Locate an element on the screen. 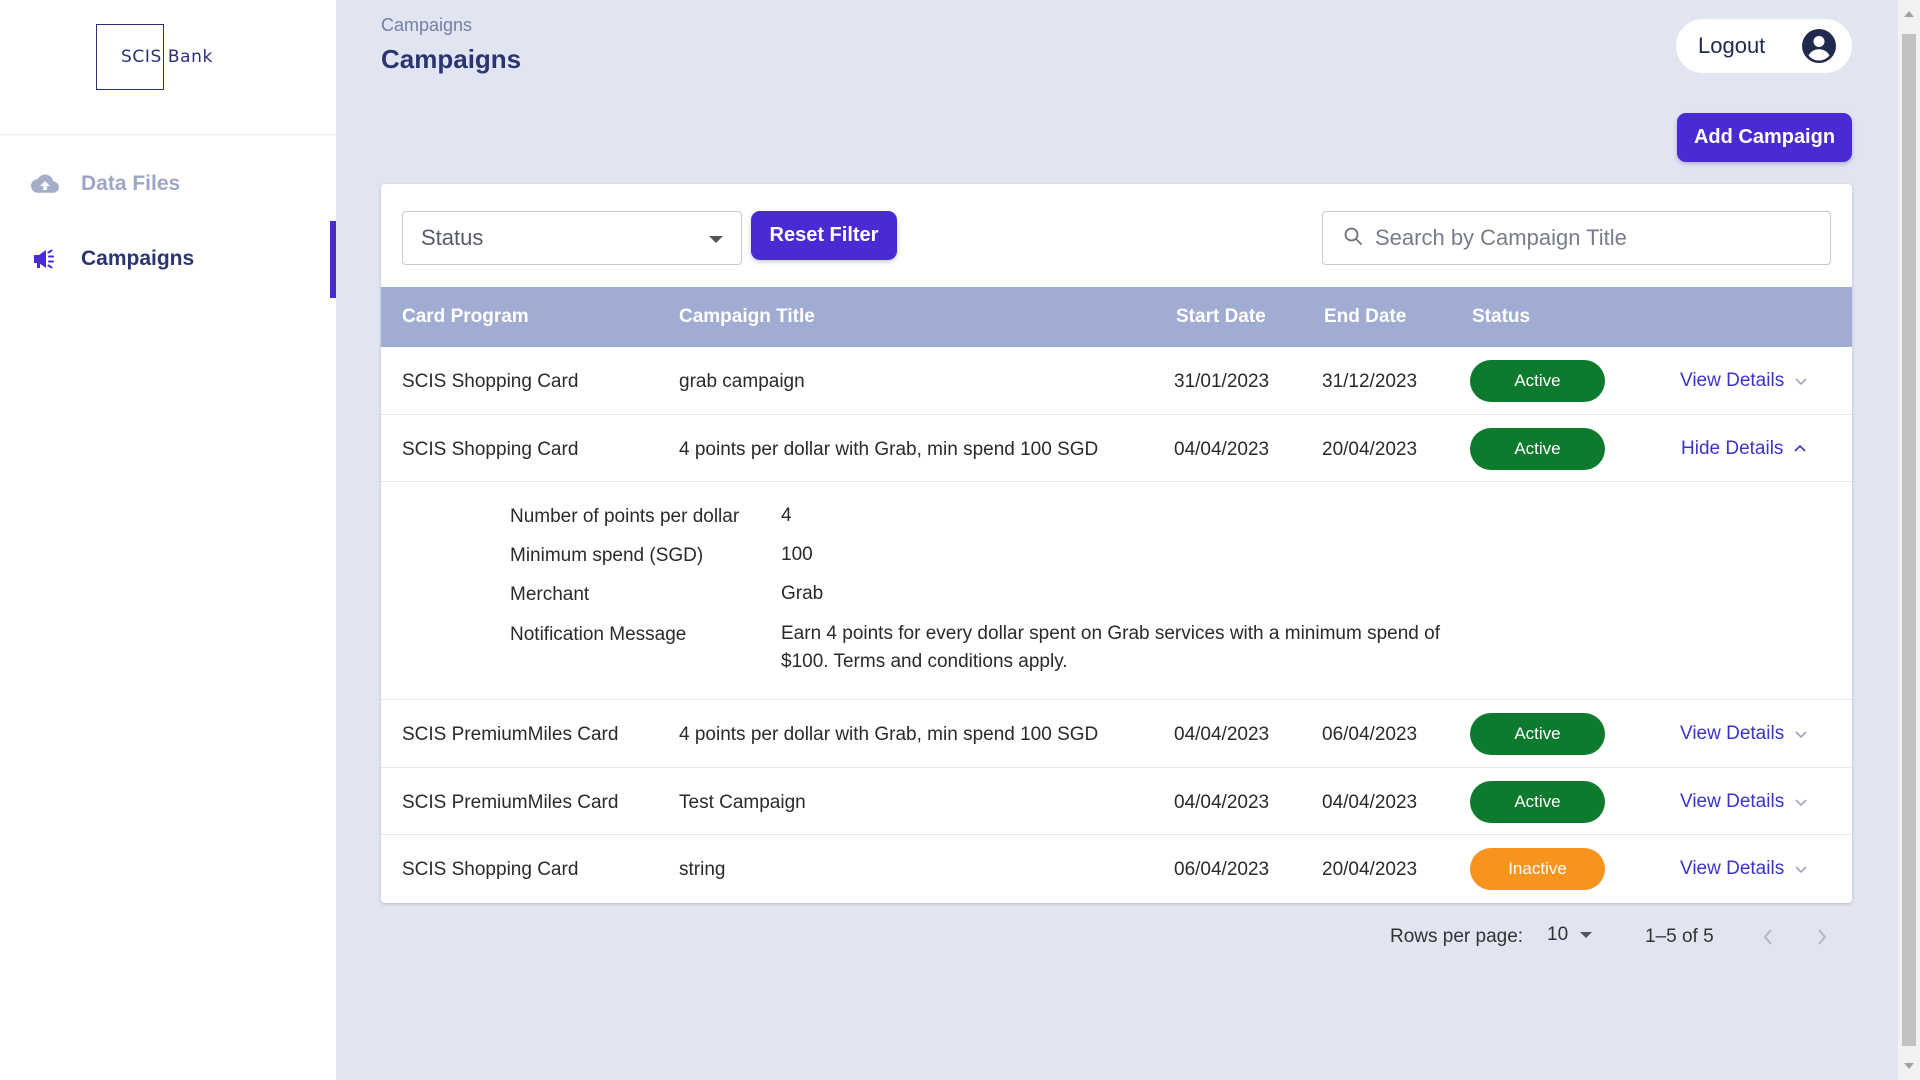 The image size is (1920, 1080). cell-start-date: 31/01/2023 is located at coordinates (1222, 381).